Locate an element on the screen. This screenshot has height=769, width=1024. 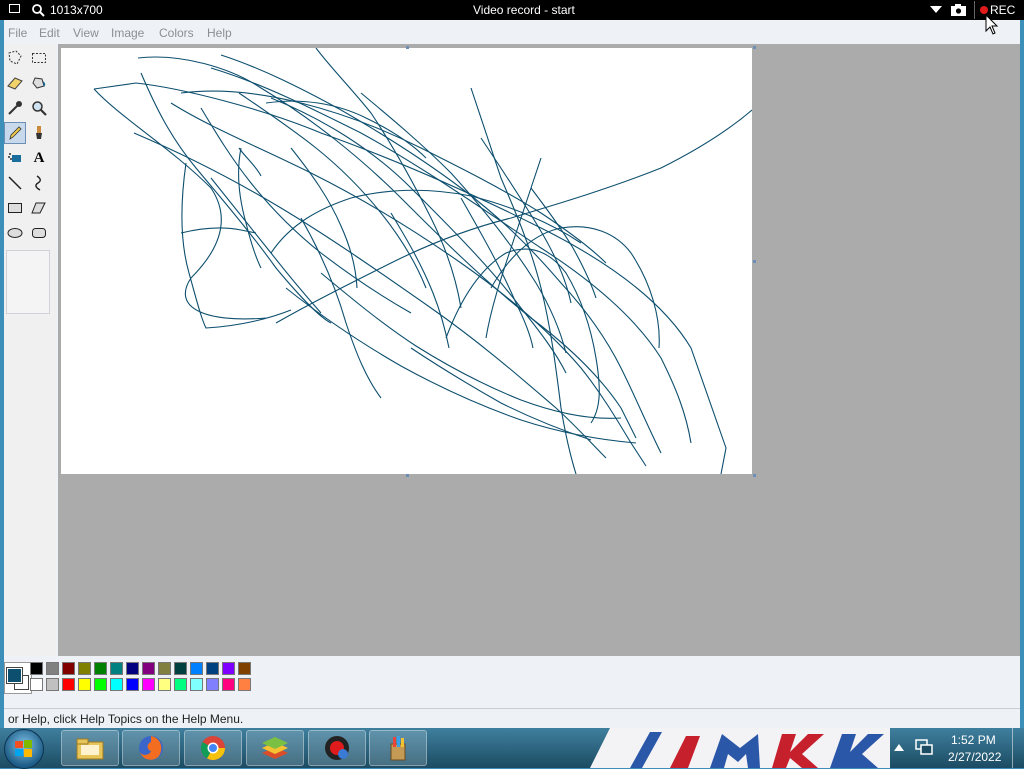
record-dot-icon is located at coordinates (984, 10).